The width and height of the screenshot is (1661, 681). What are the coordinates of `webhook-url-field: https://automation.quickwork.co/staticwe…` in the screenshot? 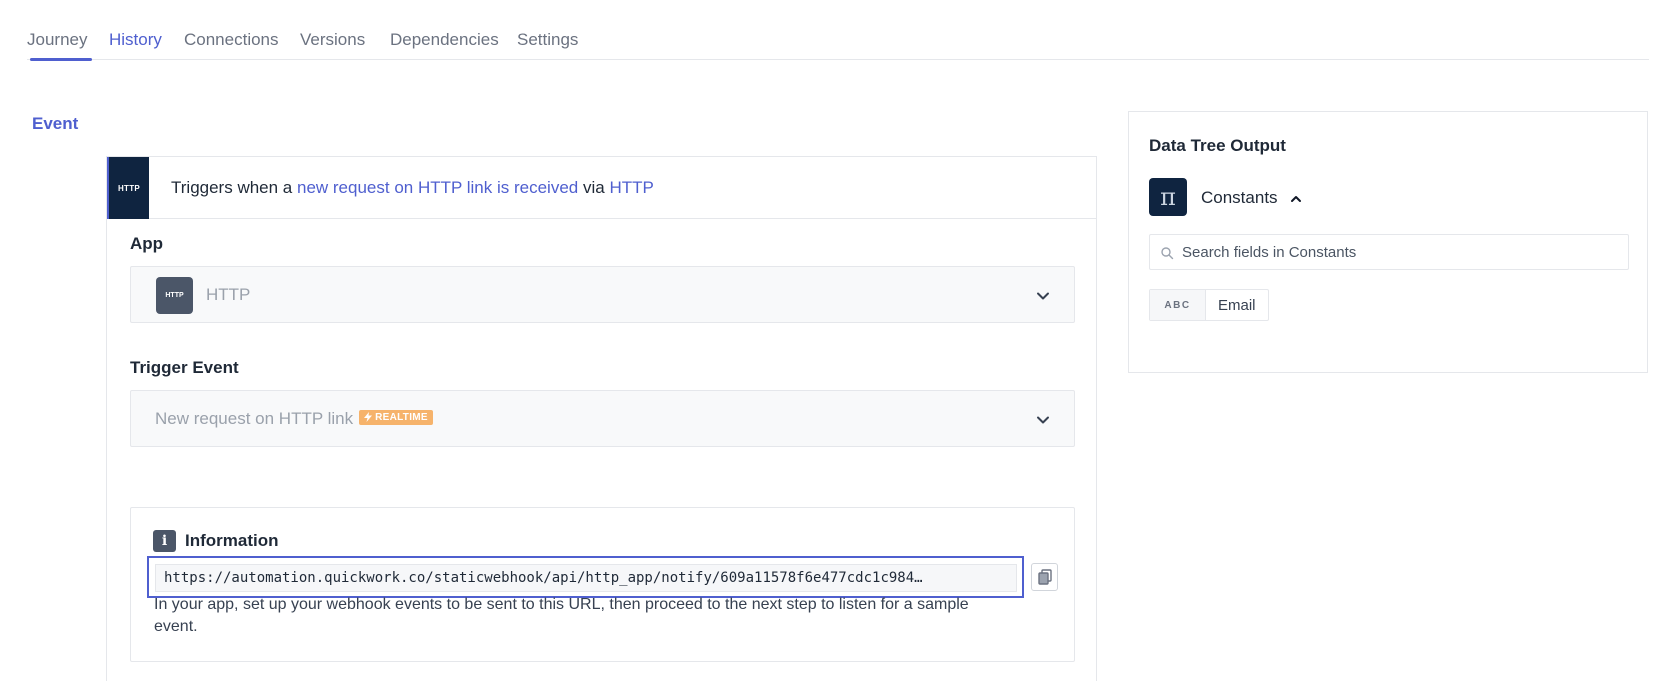 It's located at (586, 578).